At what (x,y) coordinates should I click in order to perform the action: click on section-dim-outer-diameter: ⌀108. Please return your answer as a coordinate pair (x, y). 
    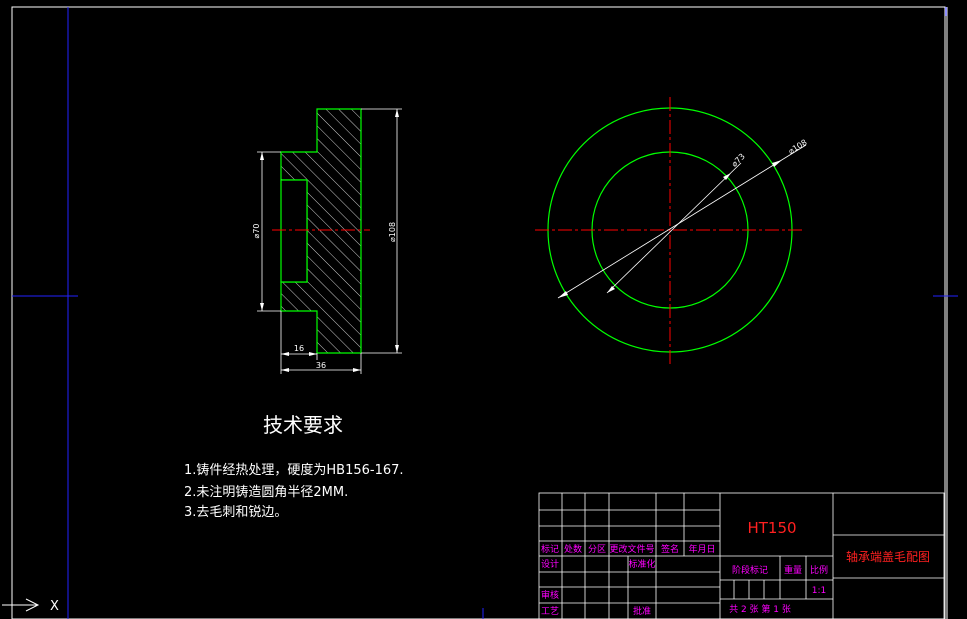
    Looking at the image, I should click on (392, 232).